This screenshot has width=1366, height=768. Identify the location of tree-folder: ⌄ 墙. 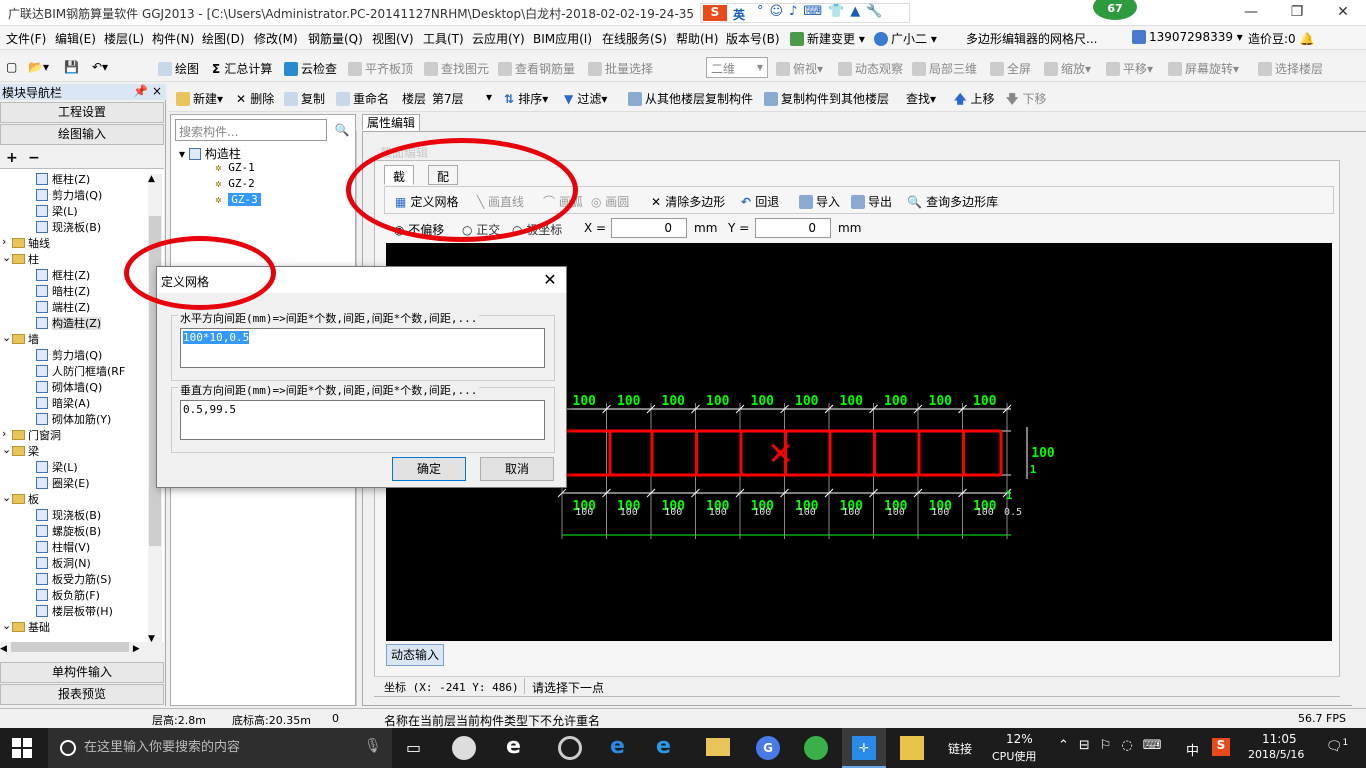
(20, 339).